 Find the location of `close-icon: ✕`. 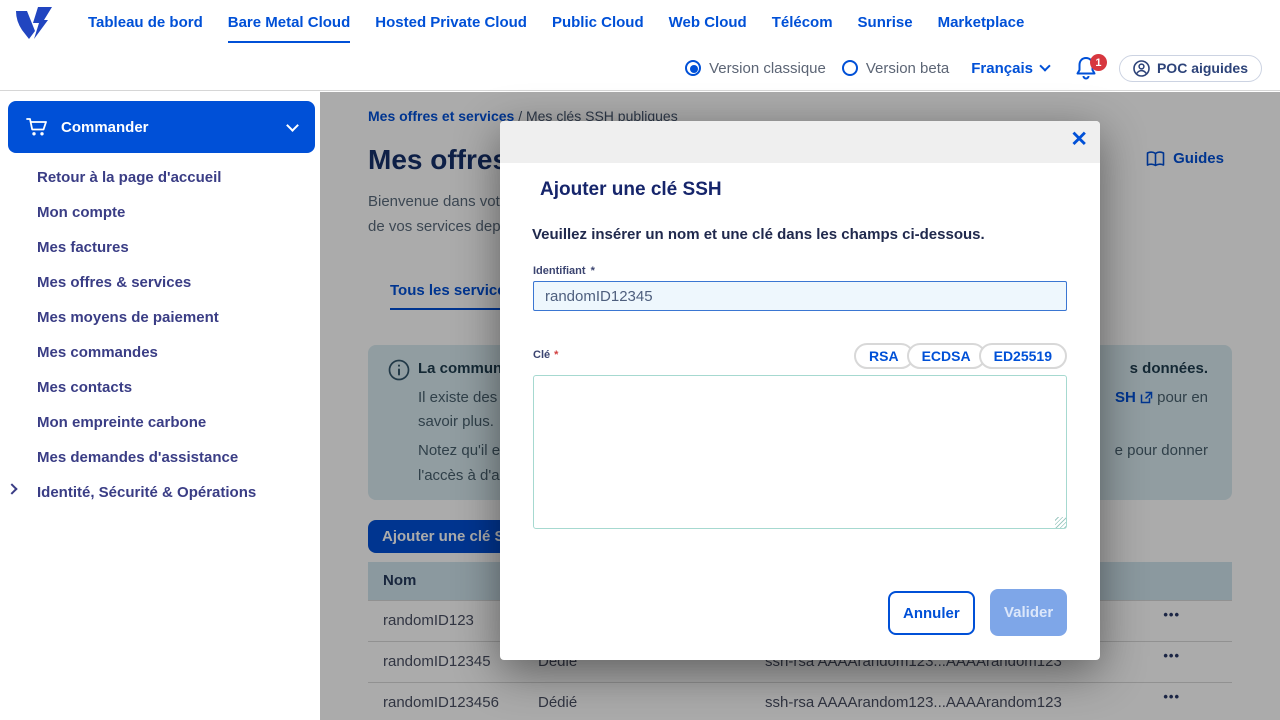

close-icon: ✕ is located at coordinates (1079, 139).